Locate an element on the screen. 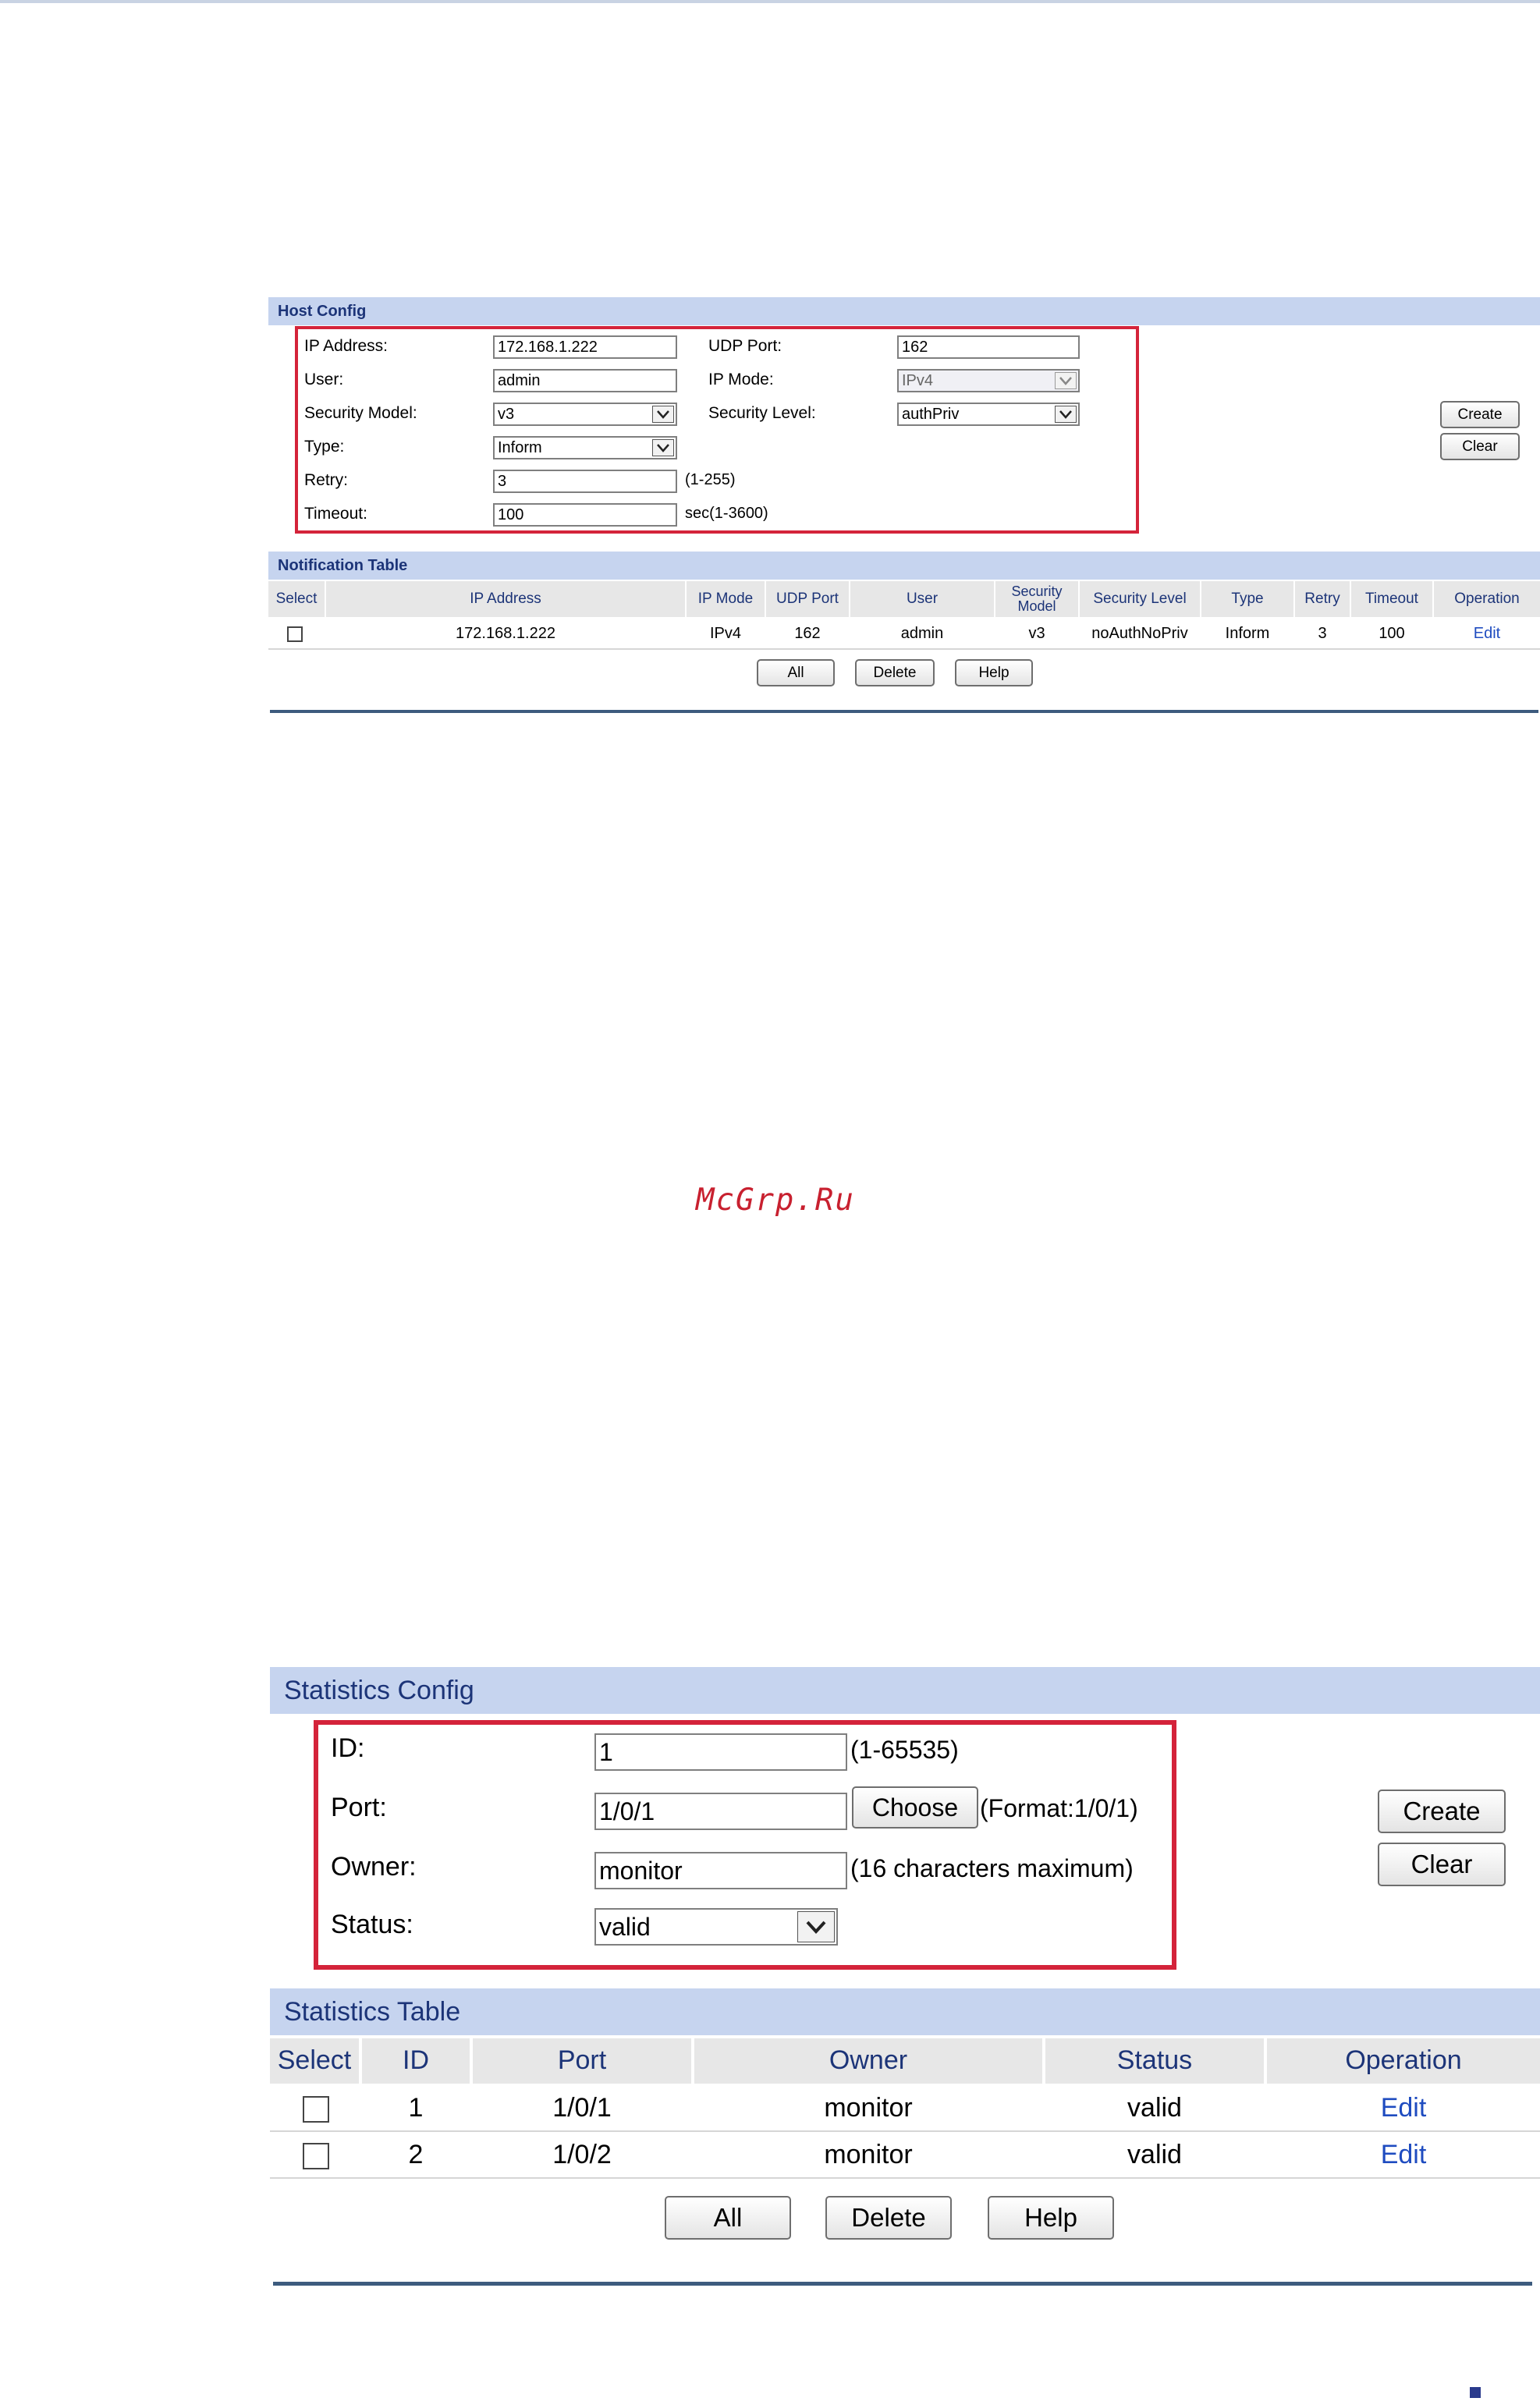 This screenshot has width=1540, height=2405. row-port: 1/0/2 is located at coordinates (582, 2154).